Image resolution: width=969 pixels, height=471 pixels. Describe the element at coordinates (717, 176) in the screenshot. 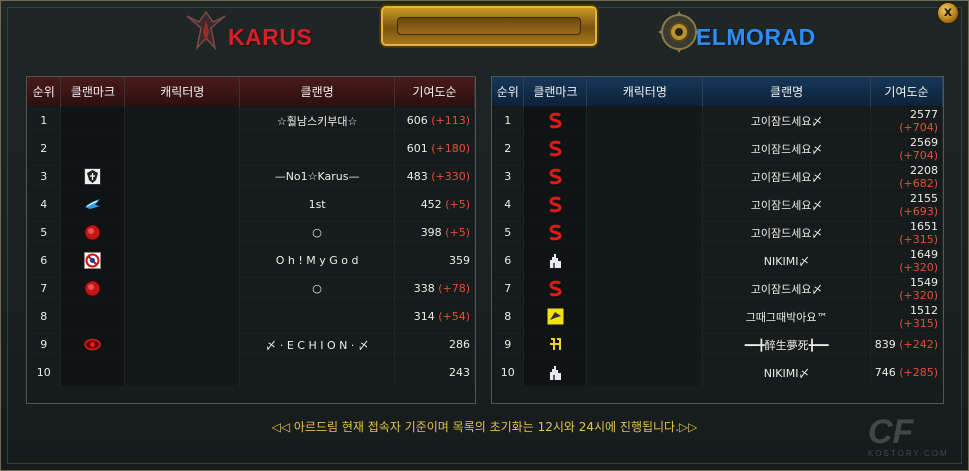

I see `table-row: 3 고이잠드세요〆 2208 (+682)` at that location.